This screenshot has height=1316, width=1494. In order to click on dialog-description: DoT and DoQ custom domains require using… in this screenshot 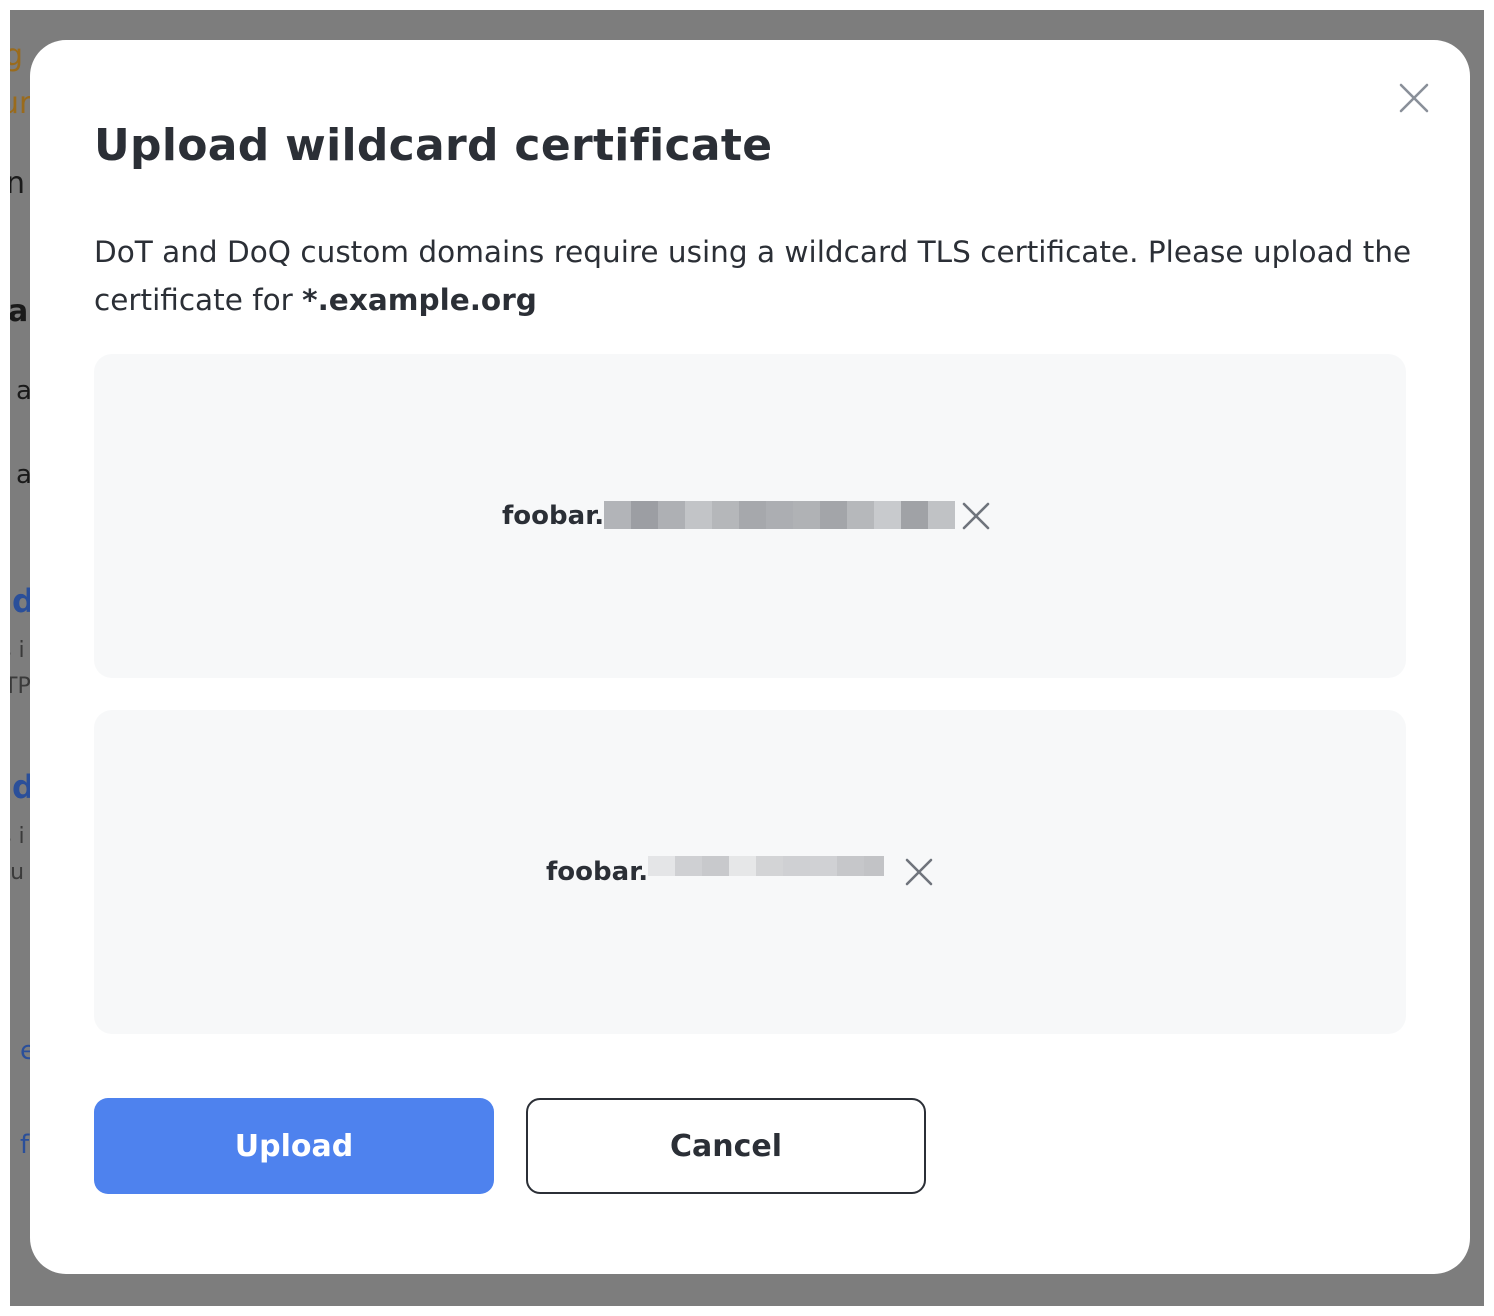, I will do `click(754, 276)`.